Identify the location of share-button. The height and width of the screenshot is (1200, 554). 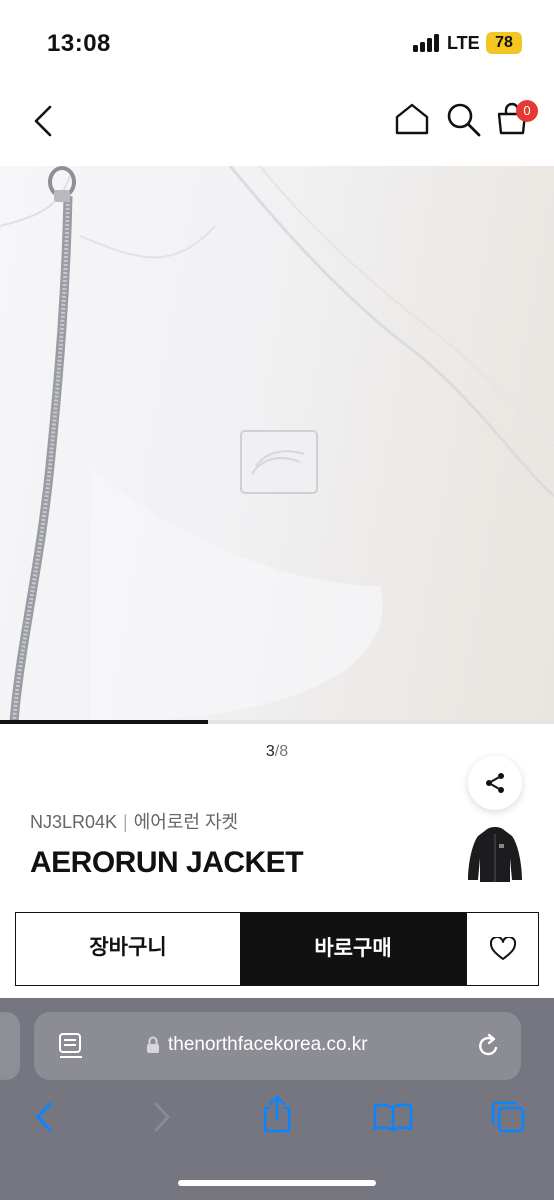
(495, 783).